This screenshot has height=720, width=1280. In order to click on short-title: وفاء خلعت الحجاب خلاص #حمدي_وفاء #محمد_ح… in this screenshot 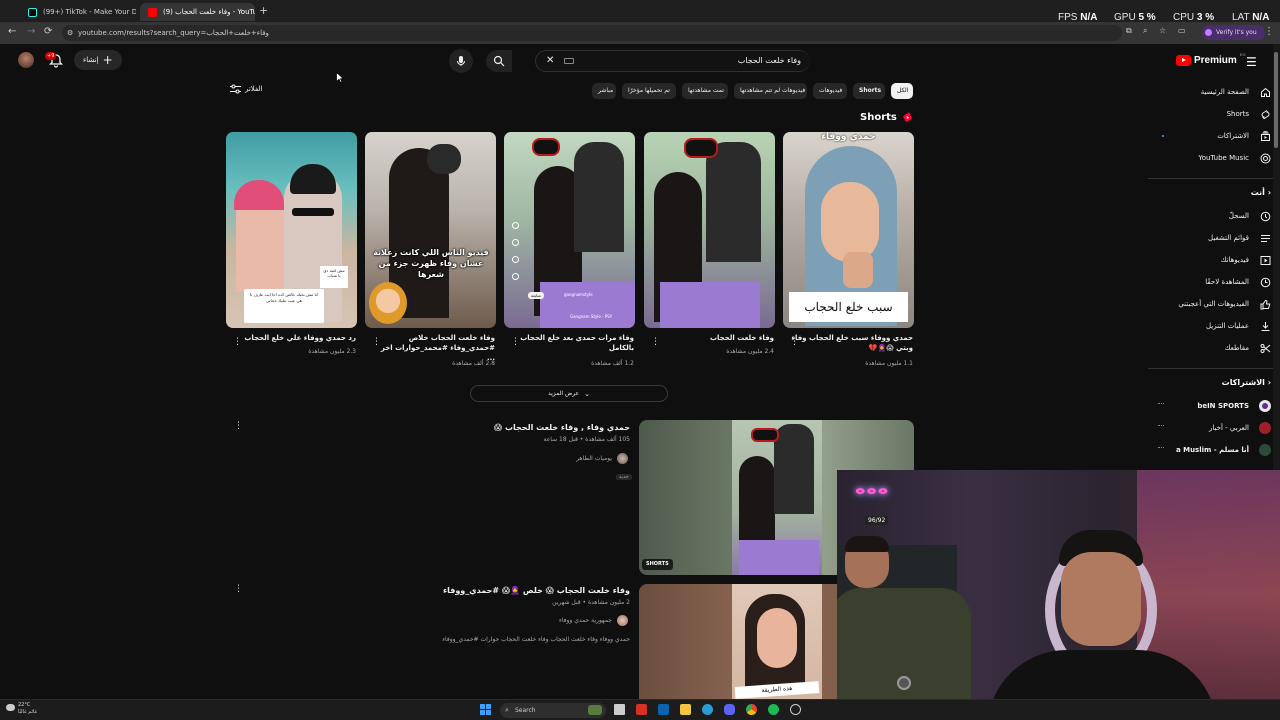, I will do `click(433, 348)`.